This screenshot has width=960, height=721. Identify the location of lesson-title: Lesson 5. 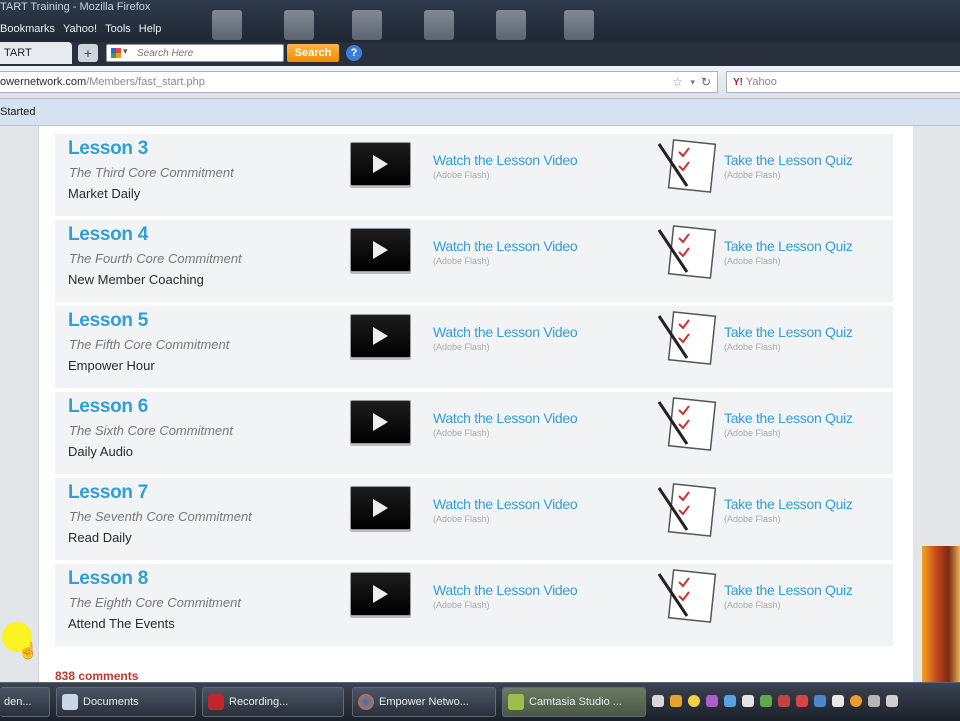
(108, 321).